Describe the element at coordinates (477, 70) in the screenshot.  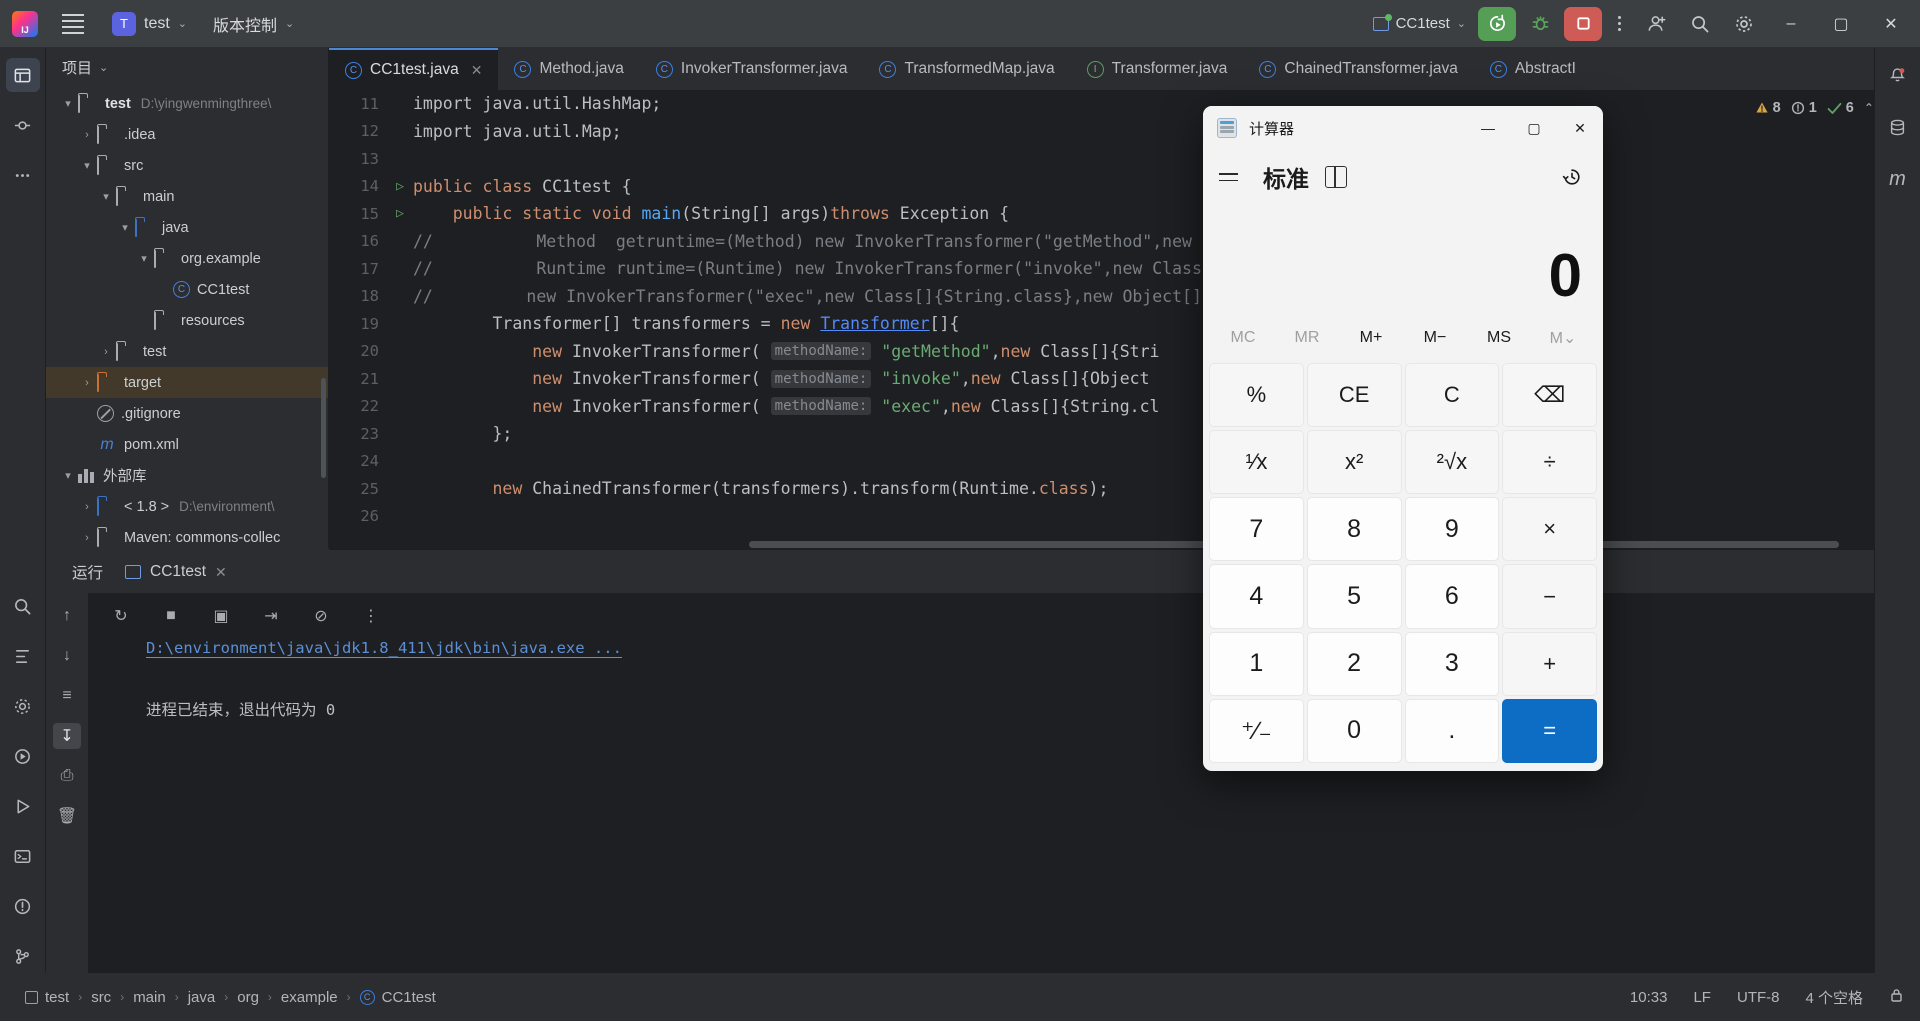
I see `close-tab-icon: ✕` at that location.